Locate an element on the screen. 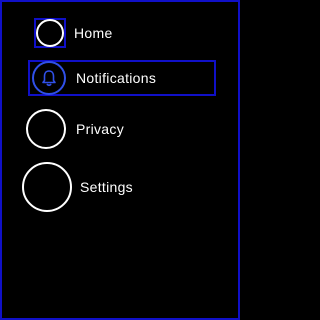 This screenshot has width=320, height=320. menu-item-label: Notifications is located at coordinates (116, 78).